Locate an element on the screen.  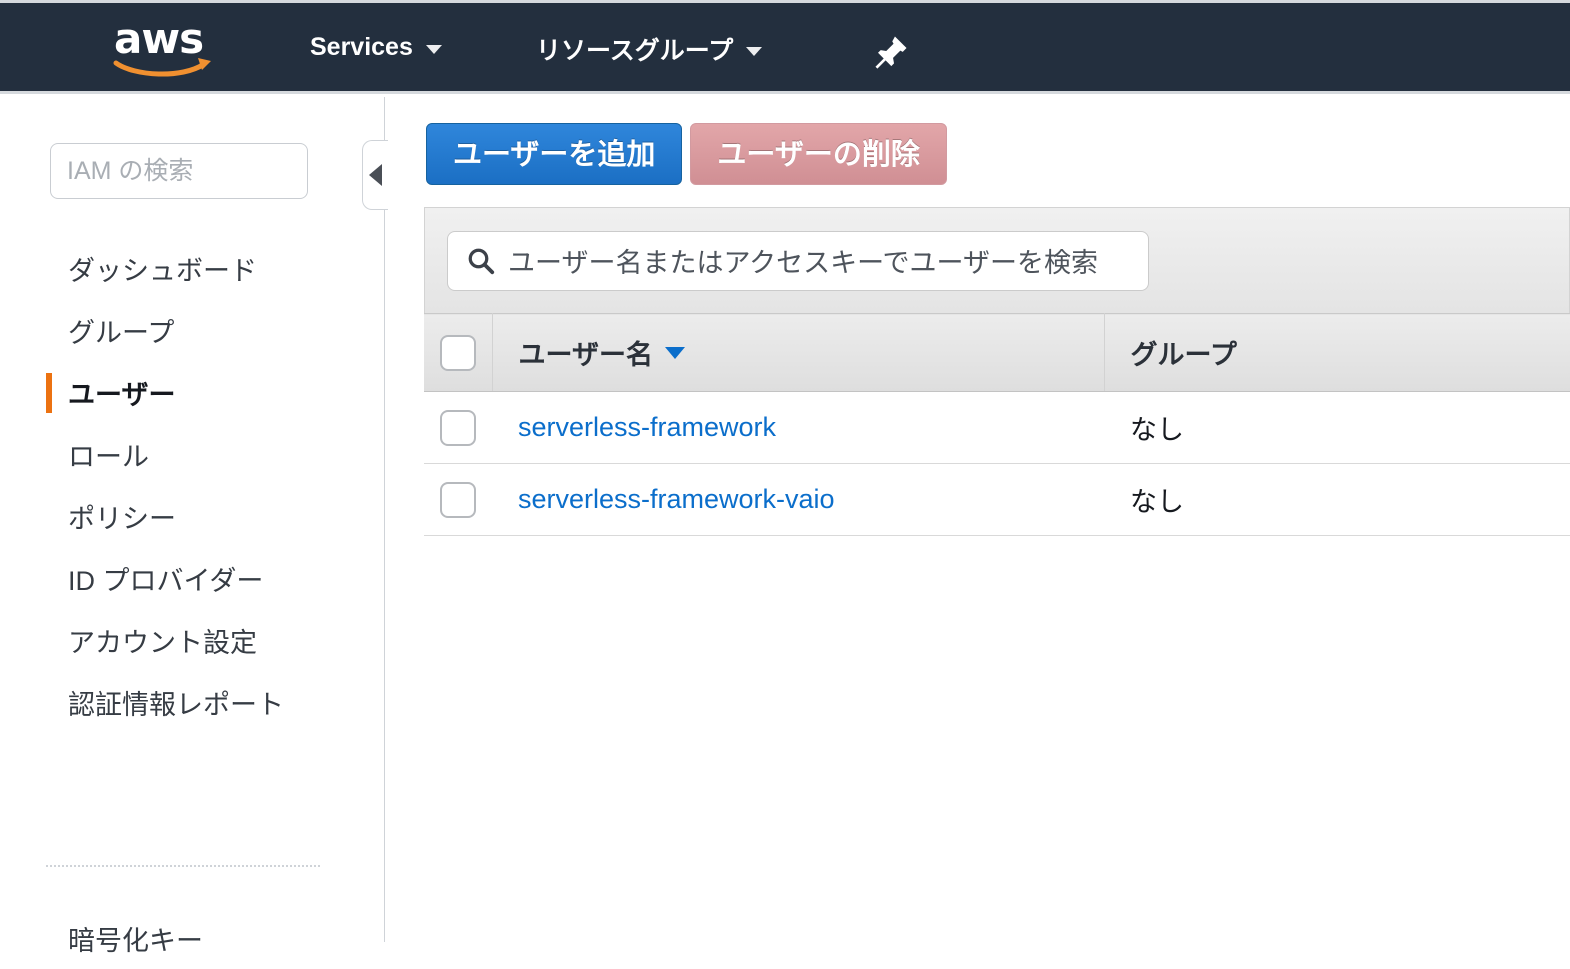
sidebar-item-account-settings: アカウント設定 is located at coordinates (192, 640).